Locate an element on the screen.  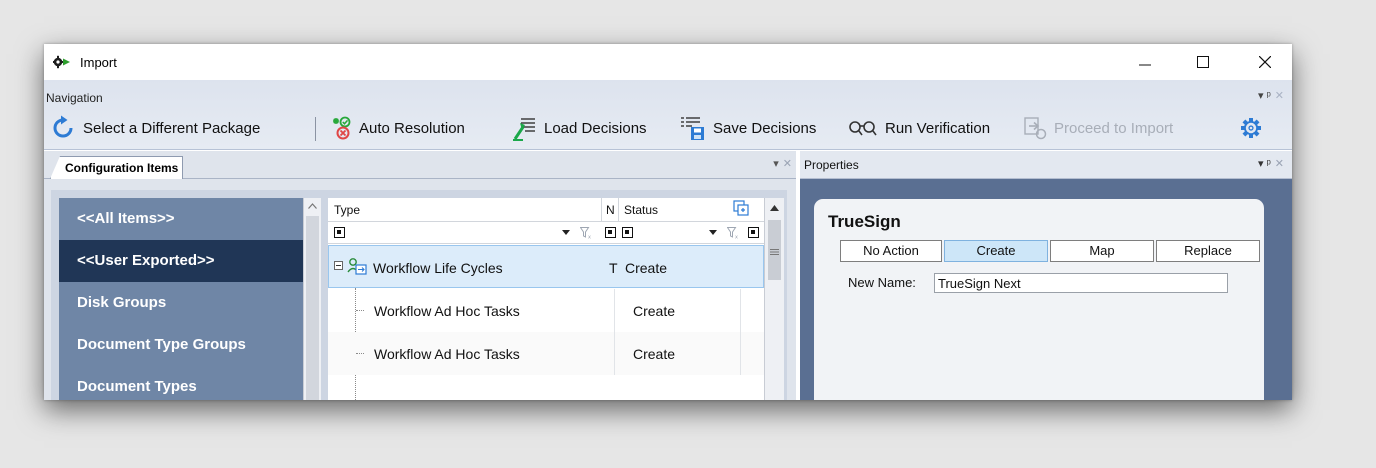
minimize-button is located at coordinates (1145, 62).